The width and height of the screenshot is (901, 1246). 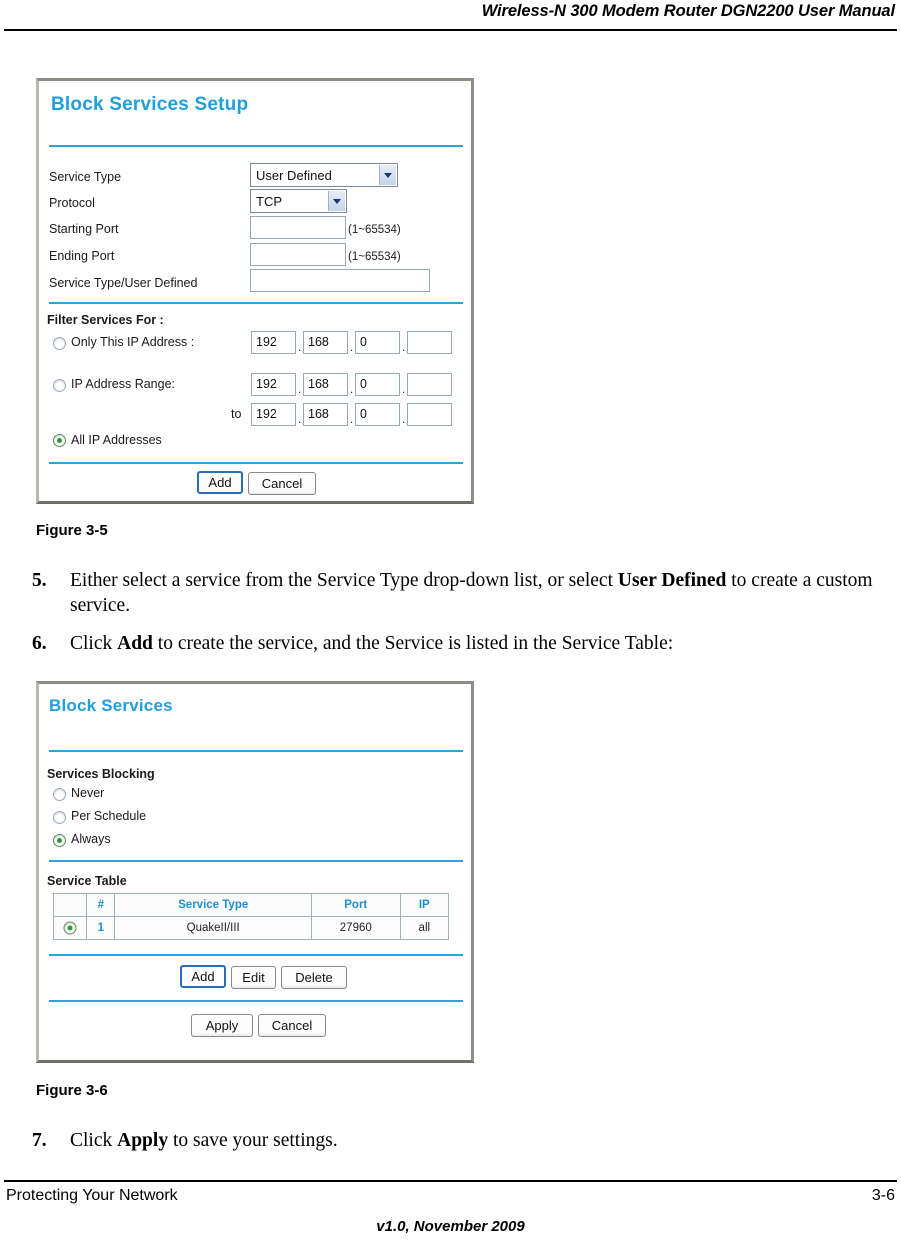 I want to click on service-type-user-defined-input, so click(x=340, y=280).